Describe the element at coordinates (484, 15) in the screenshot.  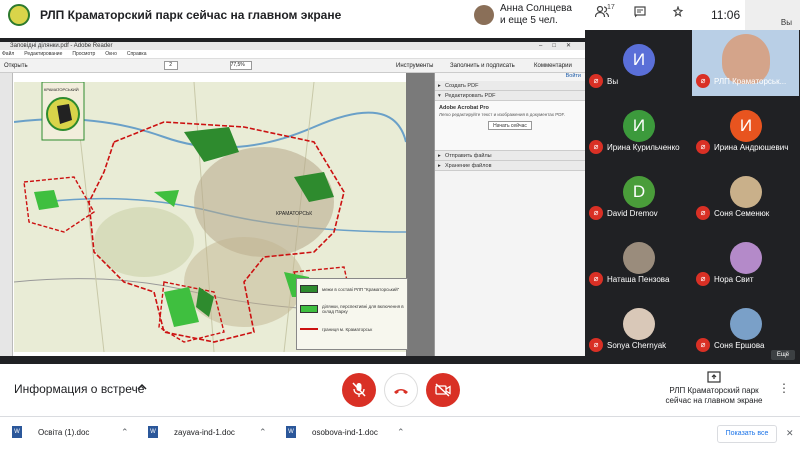
I see `presenter-avatar` at that location.